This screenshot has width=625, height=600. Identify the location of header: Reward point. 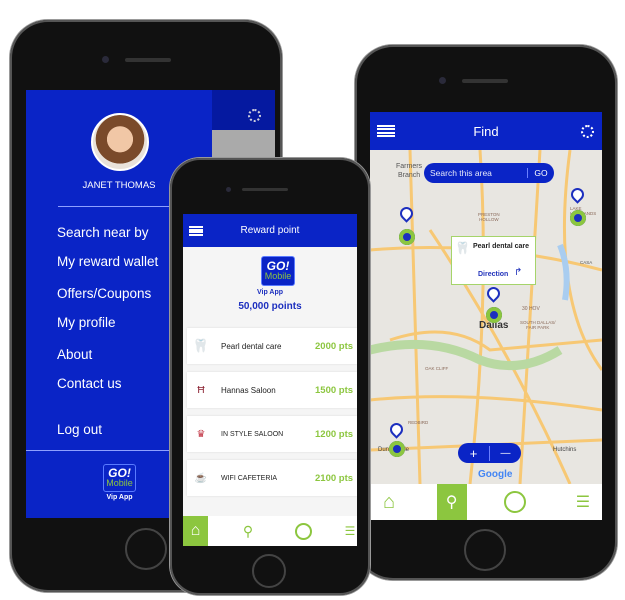
(270, 230).